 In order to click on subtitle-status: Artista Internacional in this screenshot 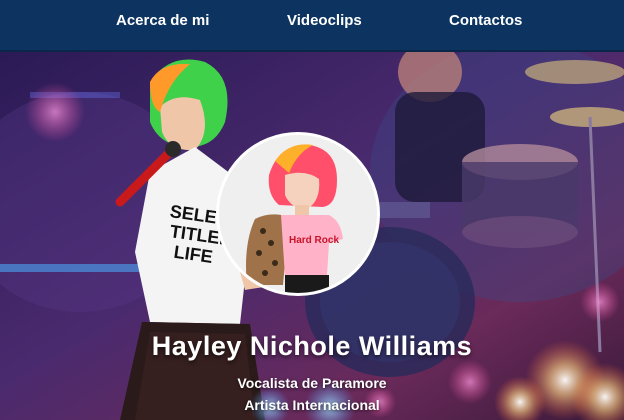, I will do `click(312, 405)`.